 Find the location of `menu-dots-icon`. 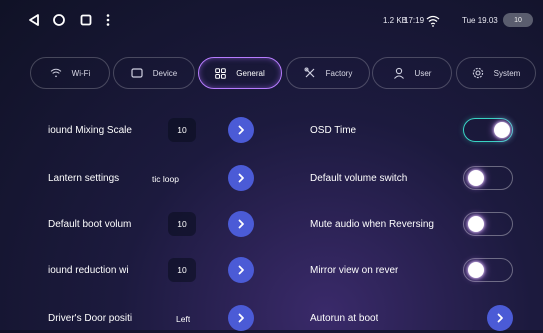

menu-dots-icon is located at coordinates (108, 20).